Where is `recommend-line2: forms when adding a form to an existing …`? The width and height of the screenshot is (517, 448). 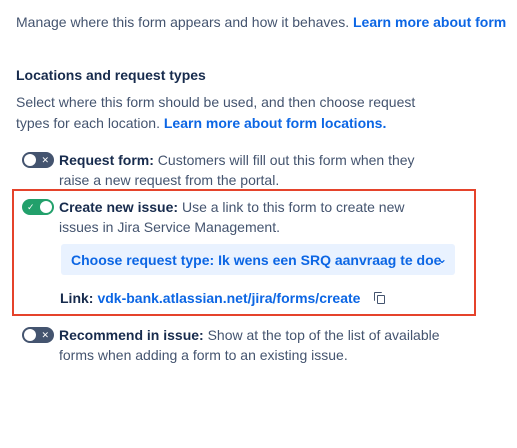 recommend-line2: forms when adding a form to an existing … is located at coordinates (203, 355).